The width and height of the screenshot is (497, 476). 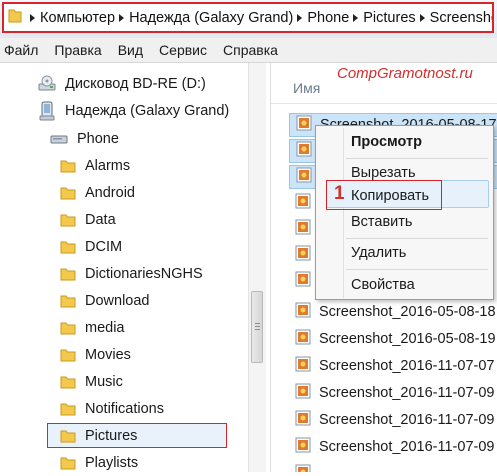 I want to click on tree-folder-playlists: Playlists, so click(x=99, y=463).